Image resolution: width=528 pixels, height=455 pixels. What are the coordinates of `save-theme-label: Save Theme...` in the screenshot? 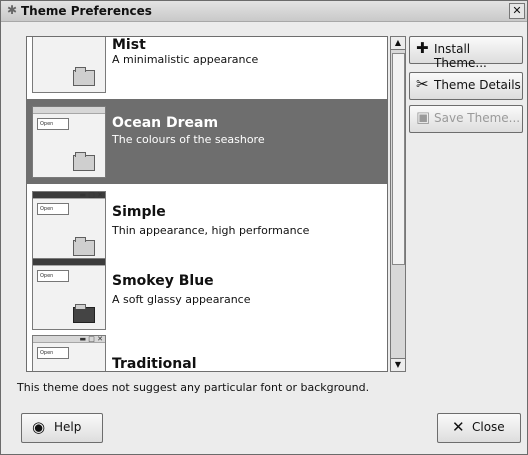 It's located at (477, 118).